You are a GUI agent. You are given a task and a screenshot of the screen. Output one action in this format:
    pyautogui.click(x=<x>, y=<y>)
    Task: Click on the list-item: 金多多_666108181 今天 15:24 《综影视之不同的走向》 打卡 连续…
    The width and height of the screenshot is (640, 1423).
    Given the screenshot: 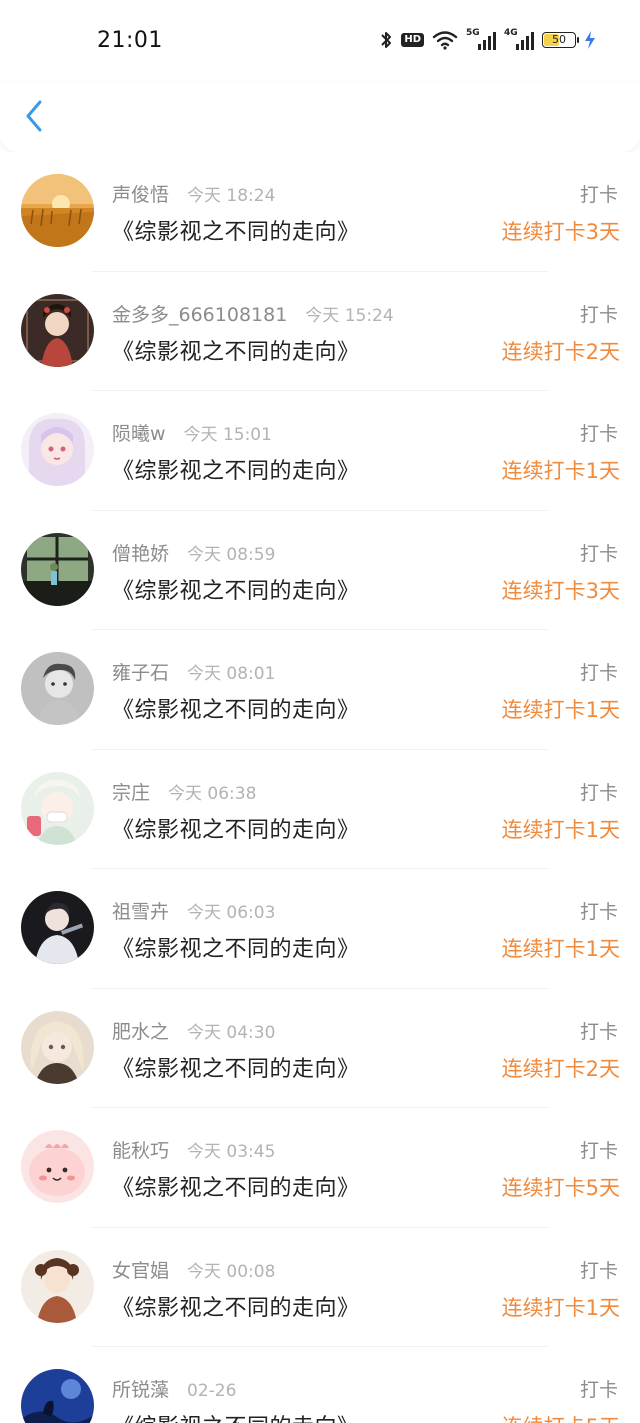 What is the action you would take?
    pyautogui.click(x=320, y=331)
    